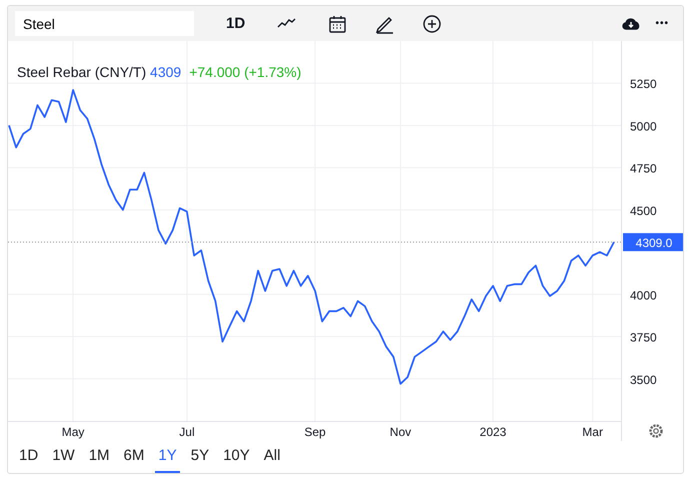 The height and width of the screenshot is (479, 690). I want to click on plus-circle-icon, so click(432, 24).